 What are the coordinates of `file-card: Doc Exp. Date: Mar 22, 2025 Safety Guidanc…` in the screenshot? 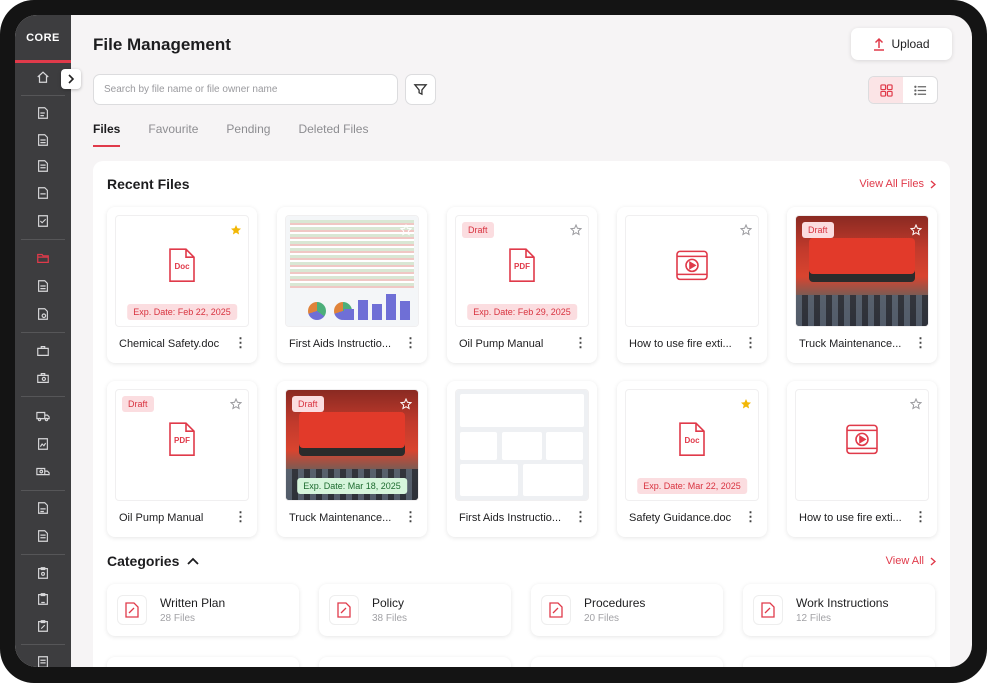 It's located at (692, 459).